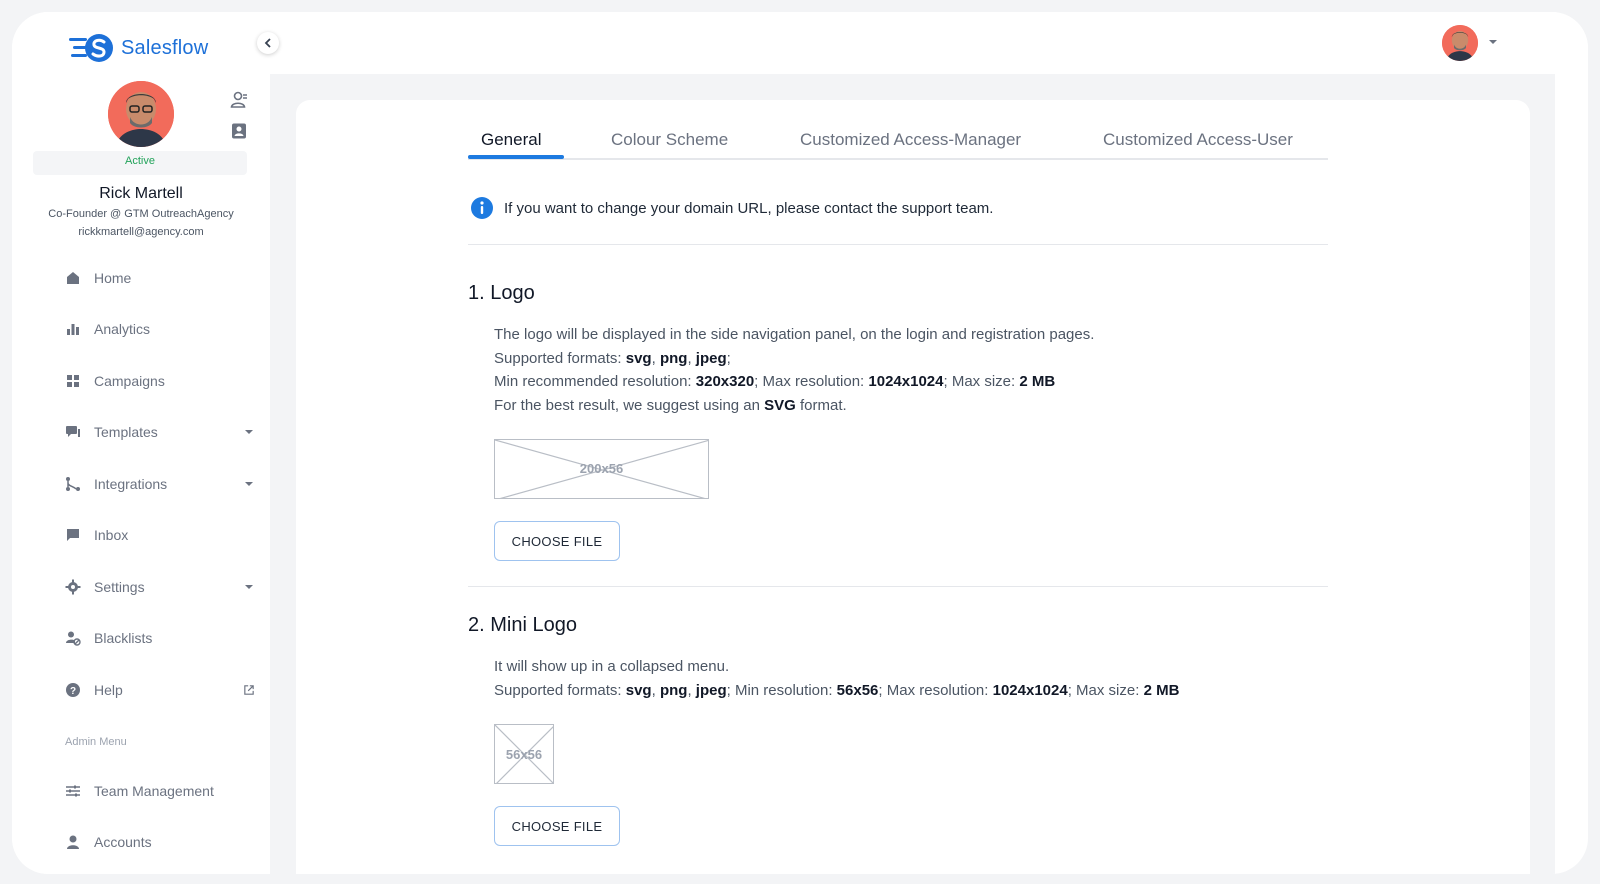  What do you see at coordinates (111, 535) in the screenshot?
I see `sidebar-item-label: Inbox` at bounding box center [111, 535].